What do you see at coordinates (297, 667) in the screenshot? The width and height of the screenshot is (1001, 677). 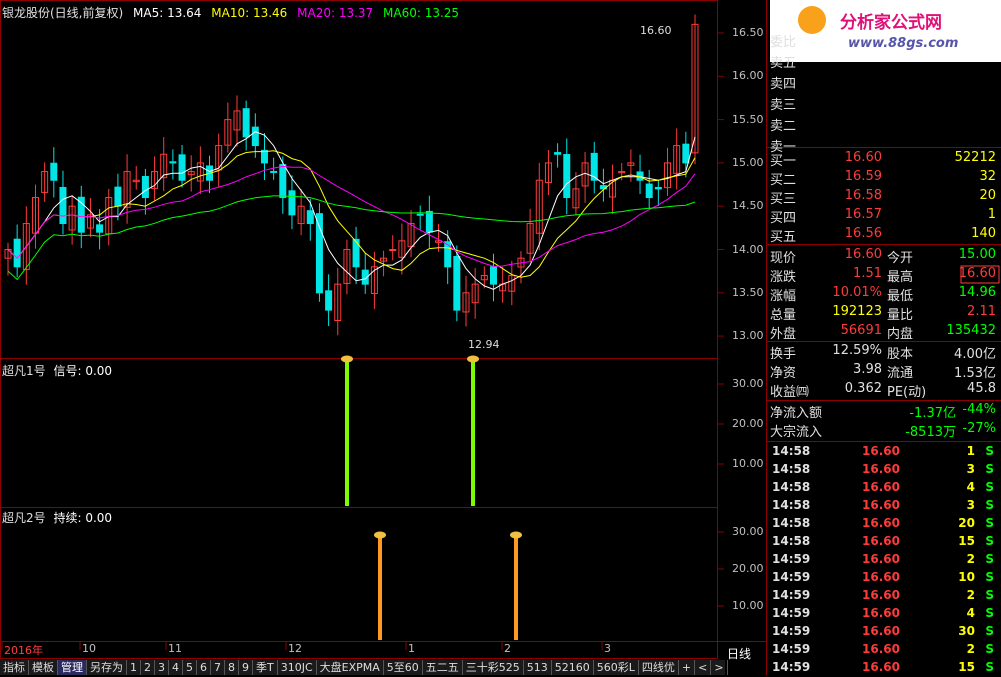 I see `toolbar-button: 310JC` at bounding box center [297, 667].